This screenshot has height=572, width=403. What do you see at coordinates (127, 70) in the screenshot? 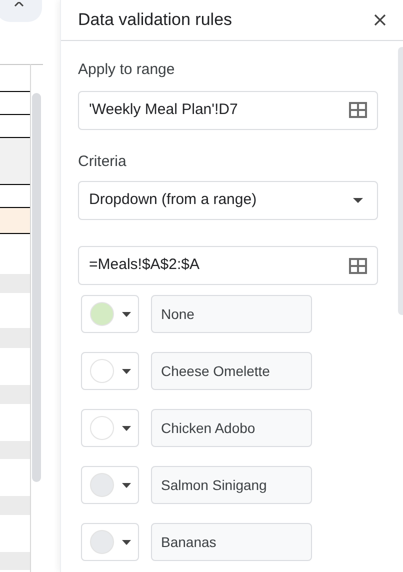
I see `field-label: Apply to range` at bounding box center [127, 70].